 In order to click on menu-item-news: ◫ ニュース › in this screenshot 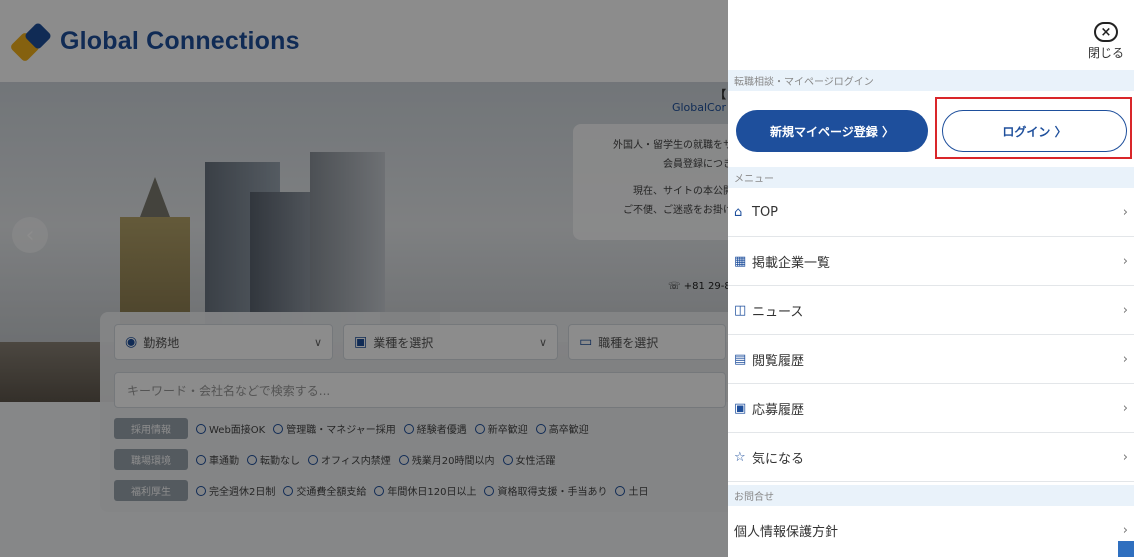, I will do `click(931, 310)`.